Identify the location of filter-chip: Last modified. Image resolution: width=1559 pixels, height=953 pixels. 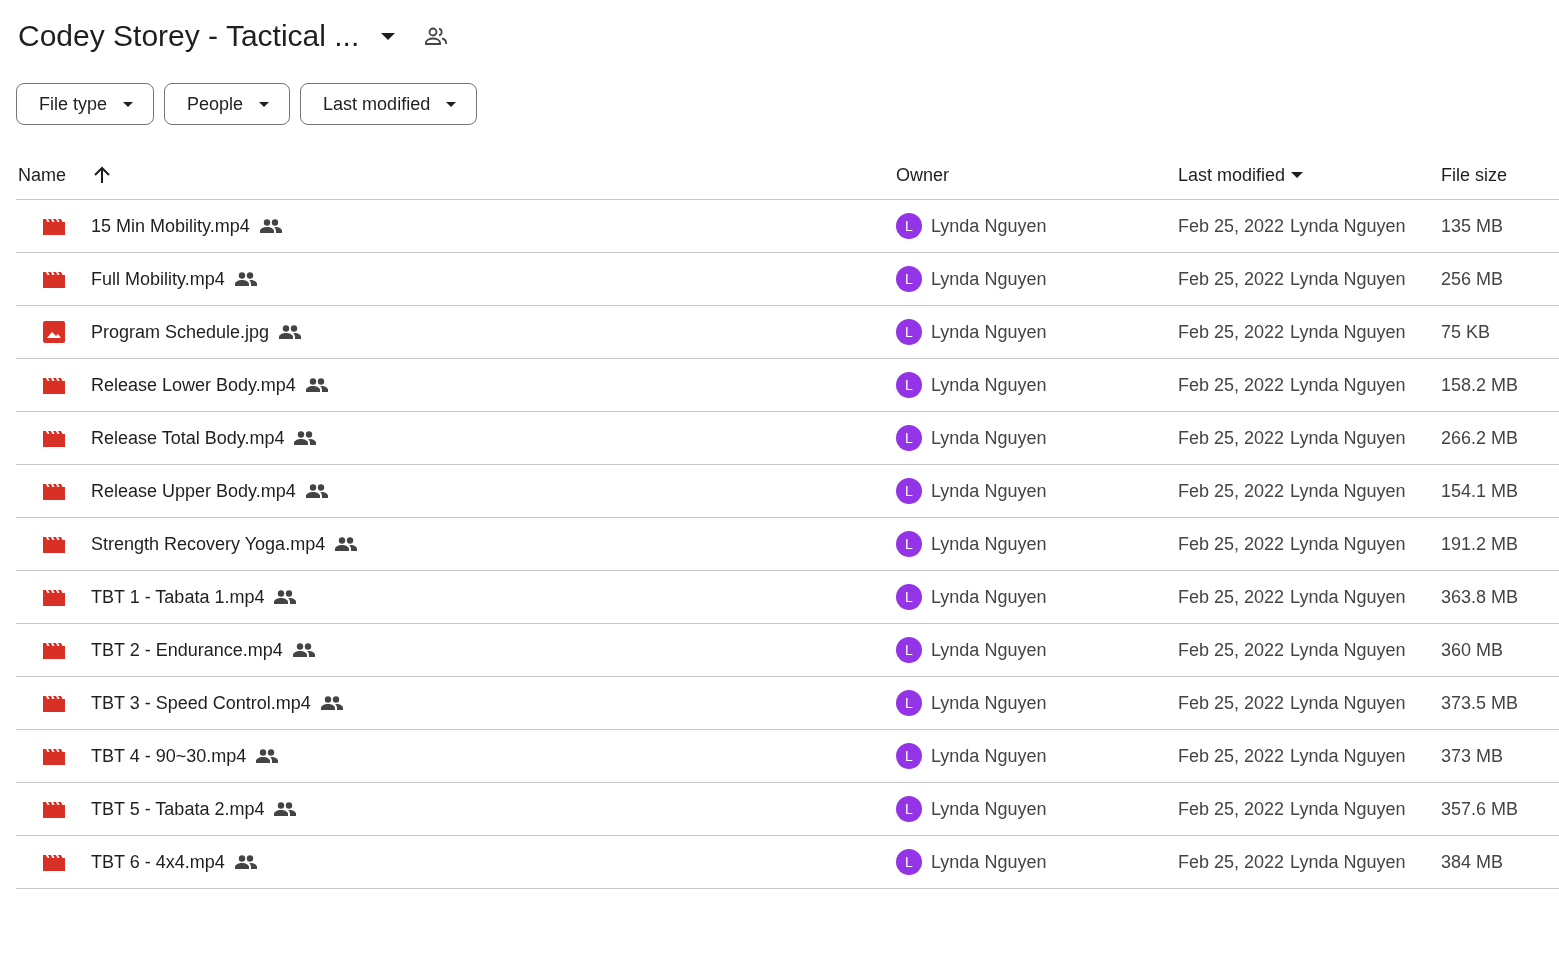
(389, 104).